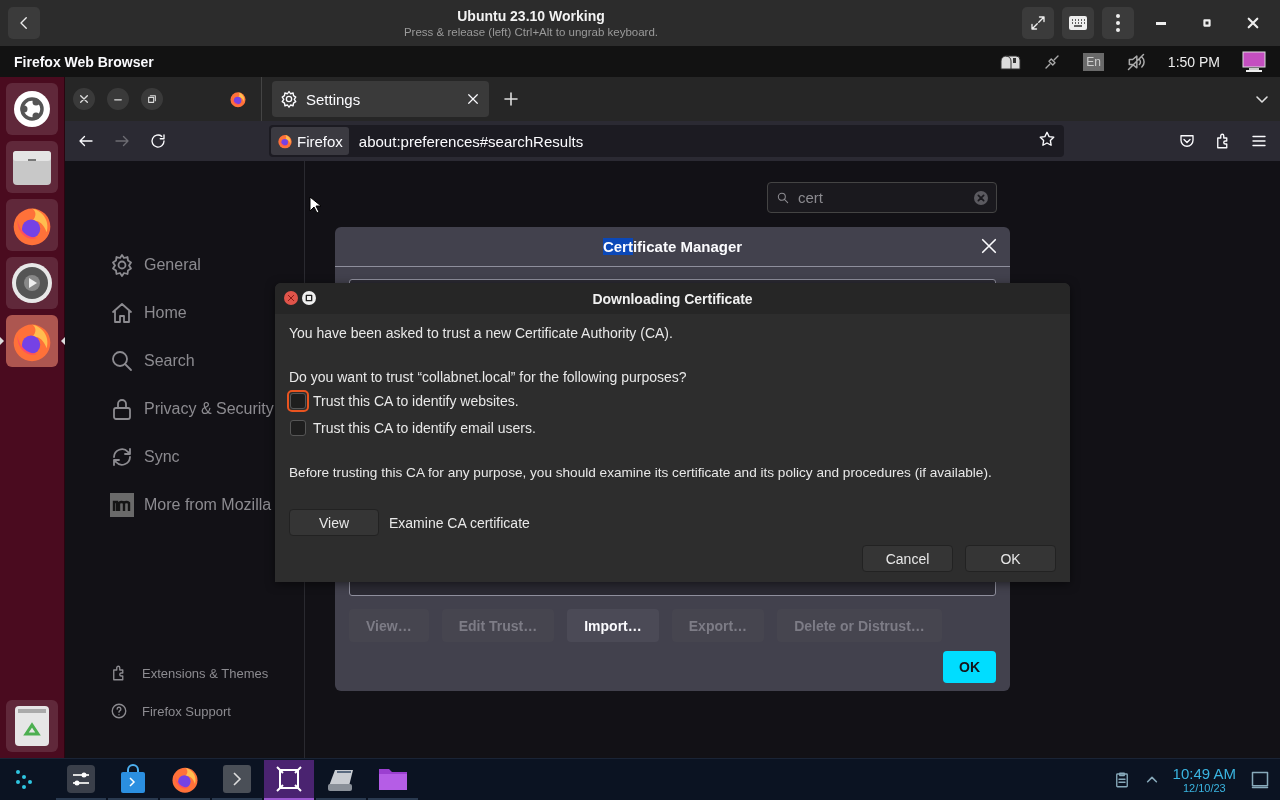 The width and height of the screenshot is (1280, 800). I want to click on browser-tab: Settings, so click(380, 99).